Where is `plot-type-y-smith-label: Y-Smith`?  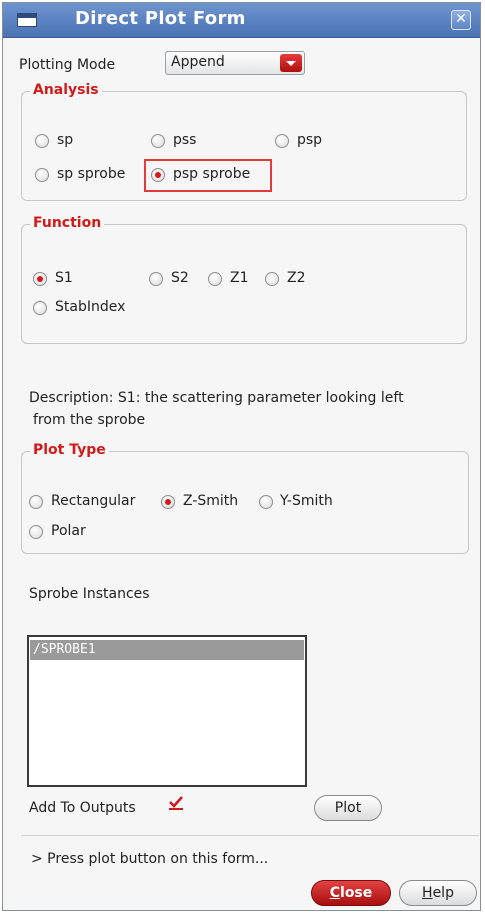 plot-type-y-smith-label: Y-Smith is located at coordinates (306, 501).